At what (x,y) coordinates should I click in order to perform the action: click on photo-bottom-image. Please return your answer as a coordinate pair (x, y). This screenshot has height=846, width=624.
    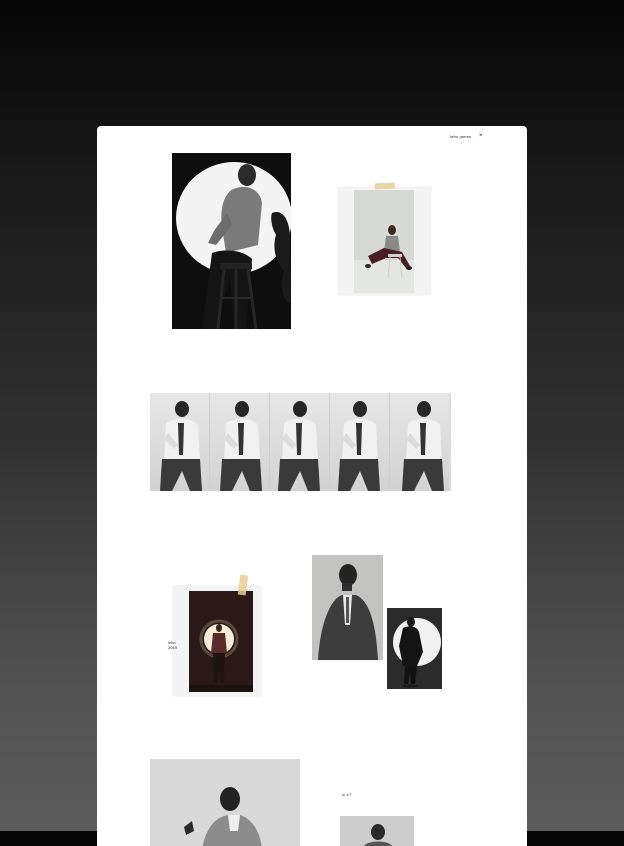
    Looking at the image, I should click on (225, 802).